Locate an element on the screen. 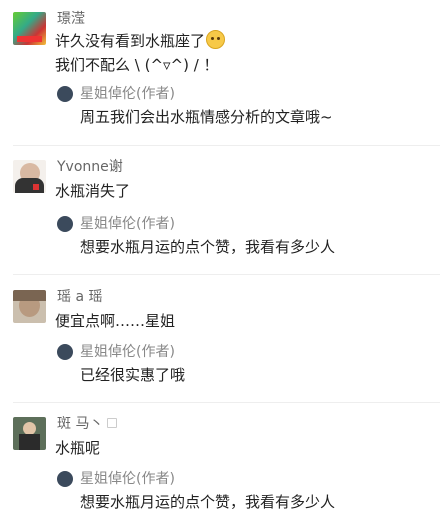  badge-icon is located at coordinates (112, 423).